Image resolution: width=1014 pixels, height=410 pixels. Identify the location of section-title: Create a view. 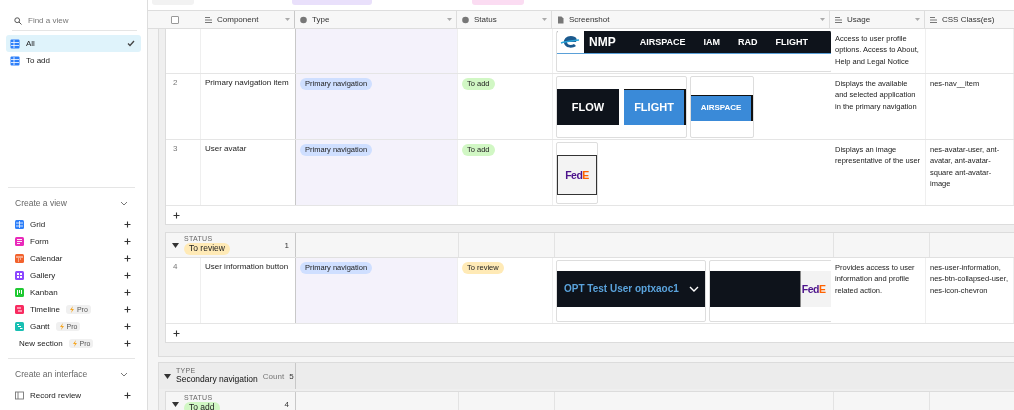
(41, 203).